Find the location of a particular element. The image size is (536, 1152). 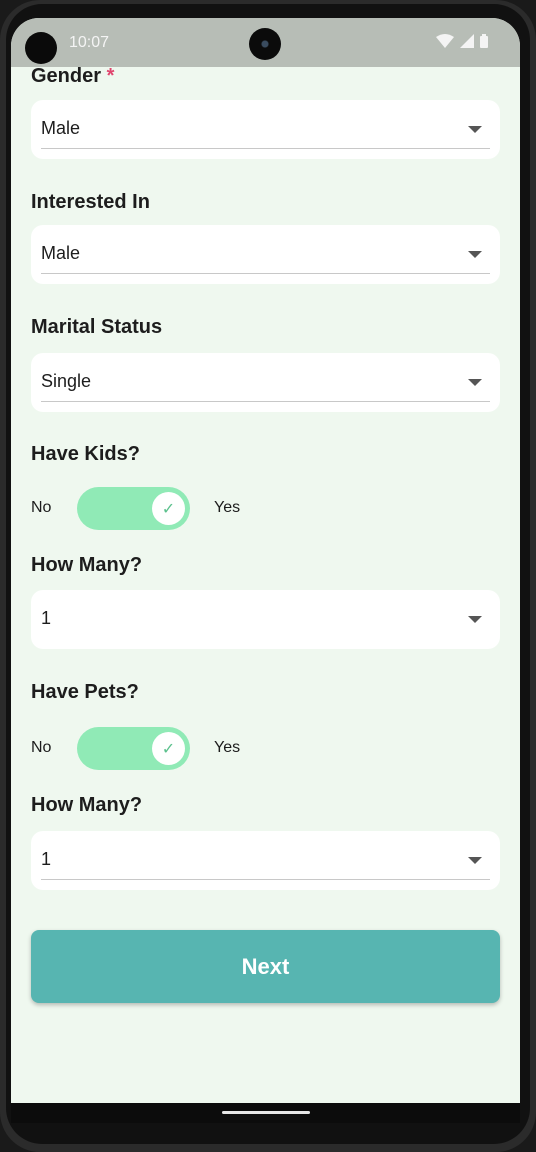

gender-select-value: Male is located at coordinates (61, 128).